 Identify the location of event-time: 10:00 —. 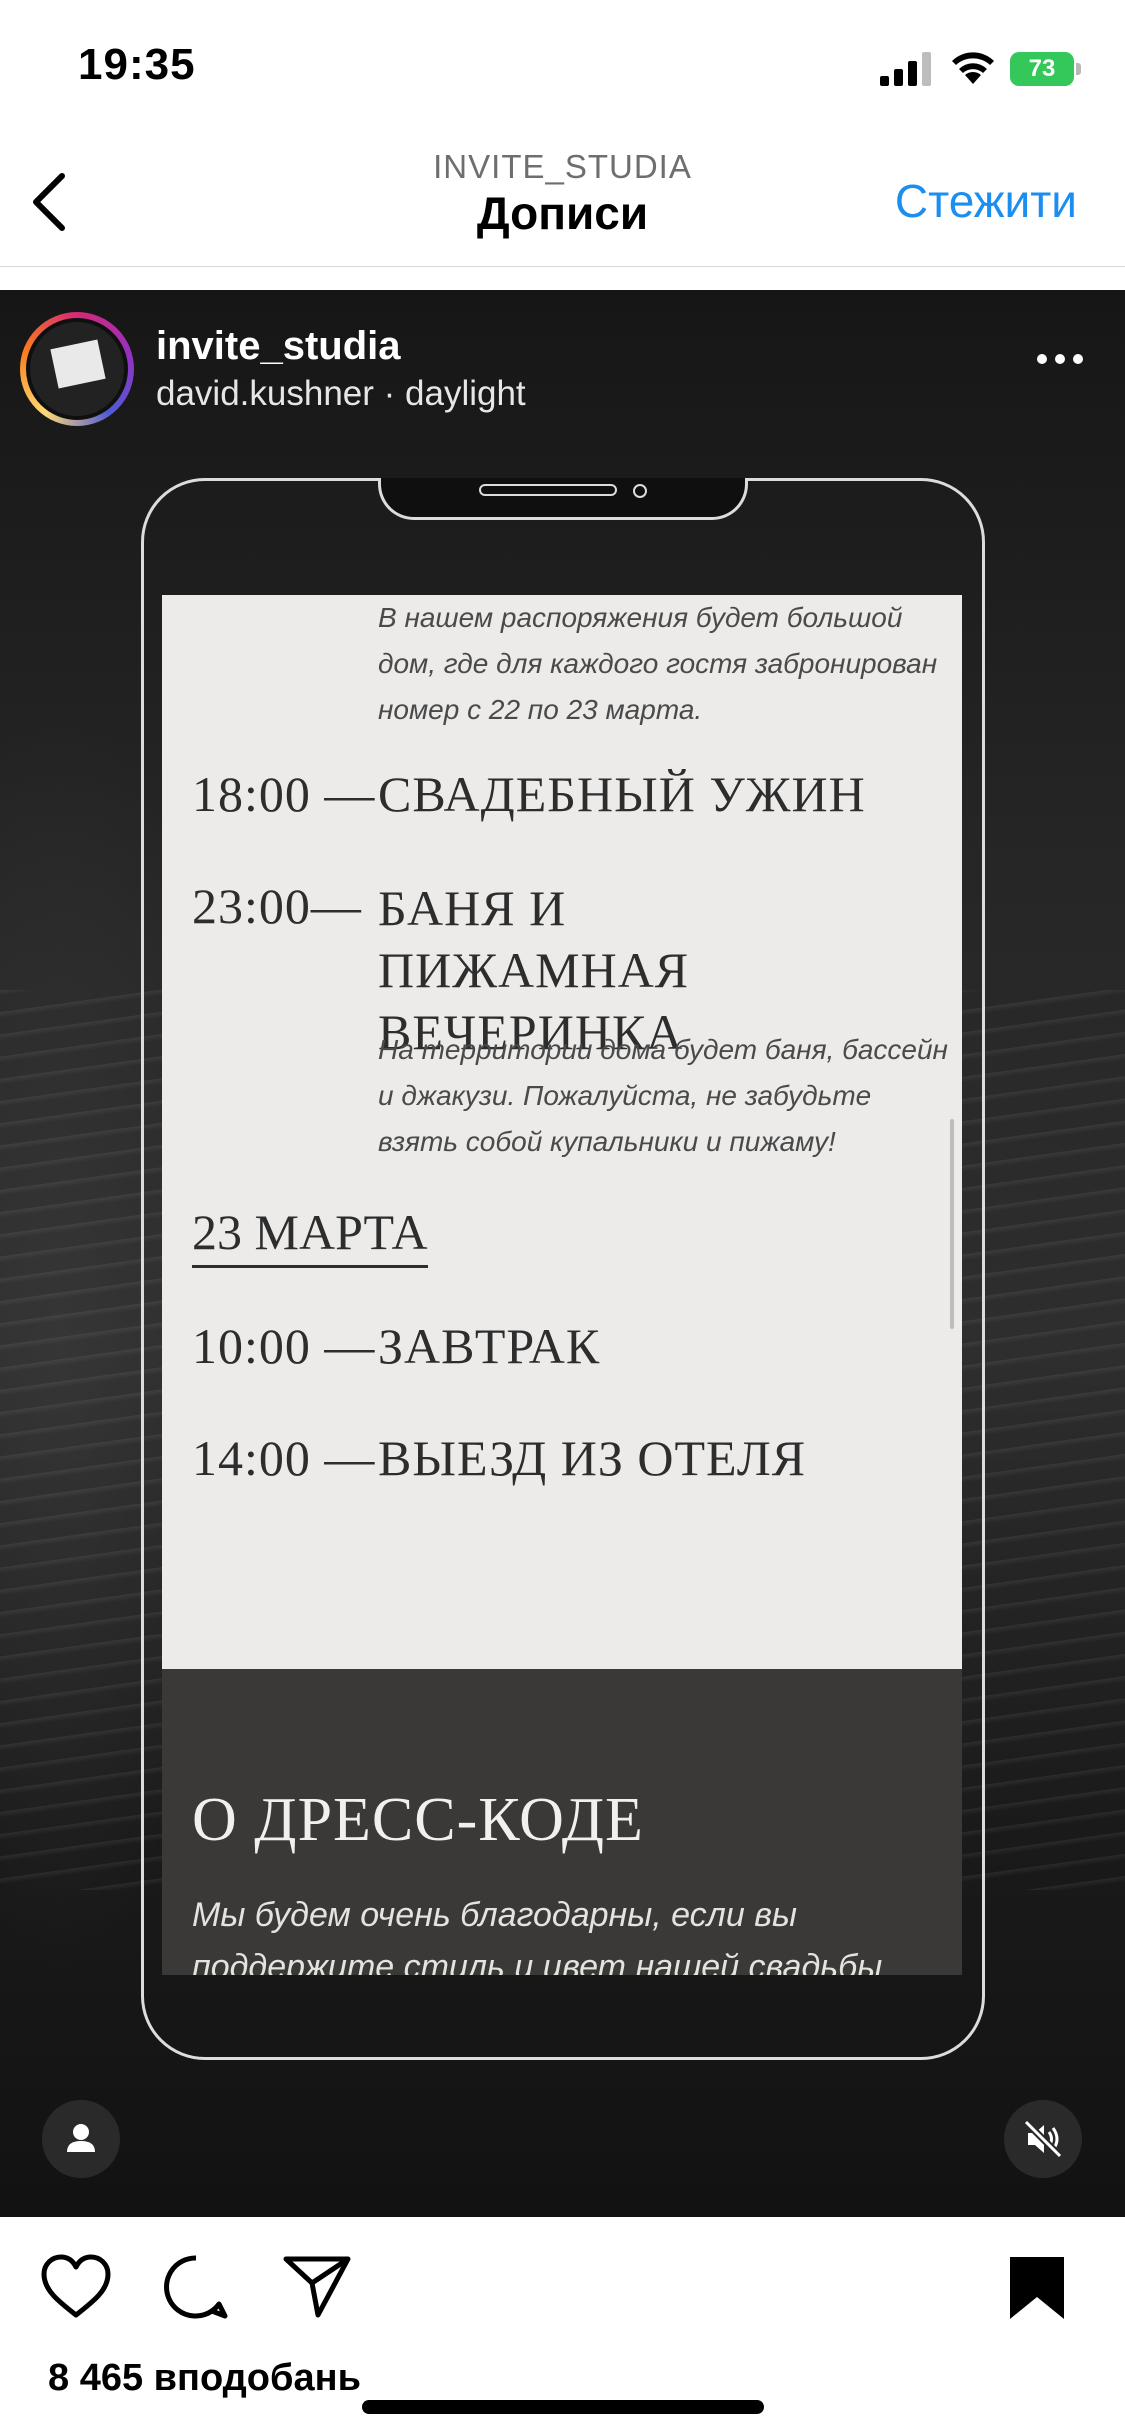
(284, 1346).